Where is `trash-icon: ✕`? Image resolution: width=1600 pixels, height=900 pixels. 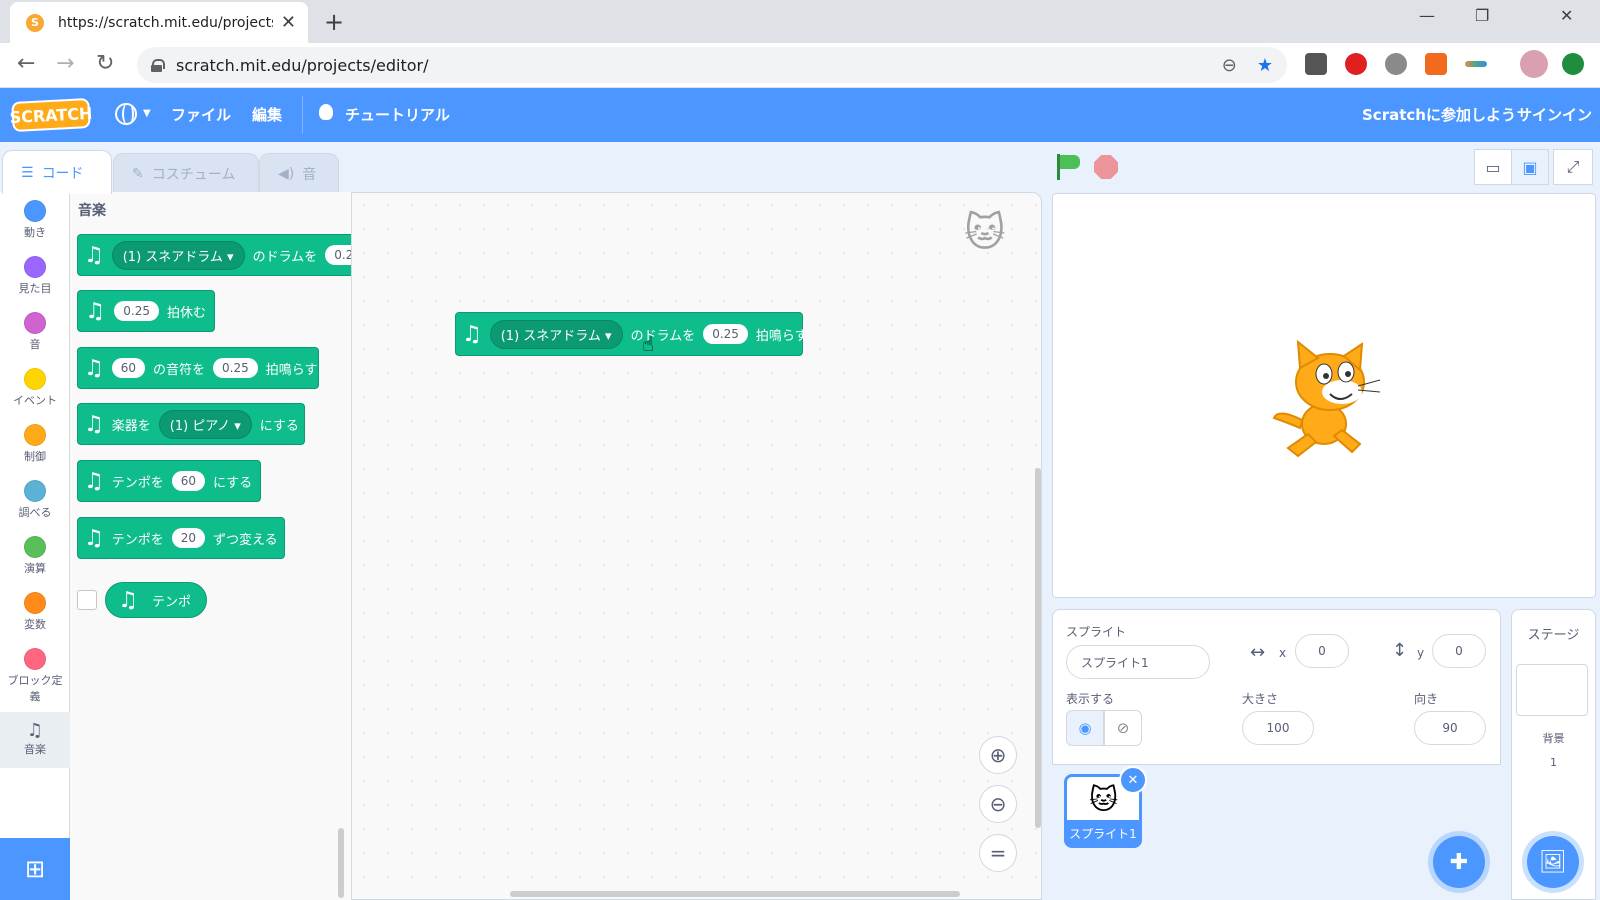 trash-icon: ✕ is located at coordinates (1133, 780).